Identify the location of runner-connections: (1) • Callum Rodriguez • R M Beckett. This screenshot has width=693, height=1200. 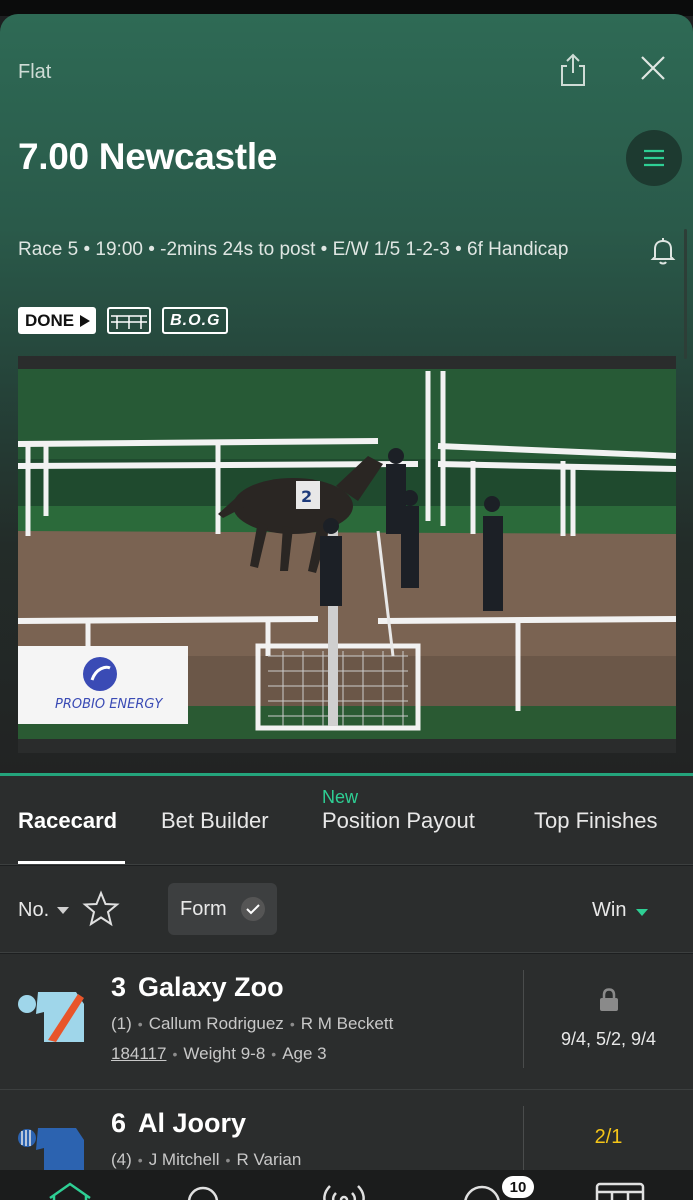
(252, 1023).